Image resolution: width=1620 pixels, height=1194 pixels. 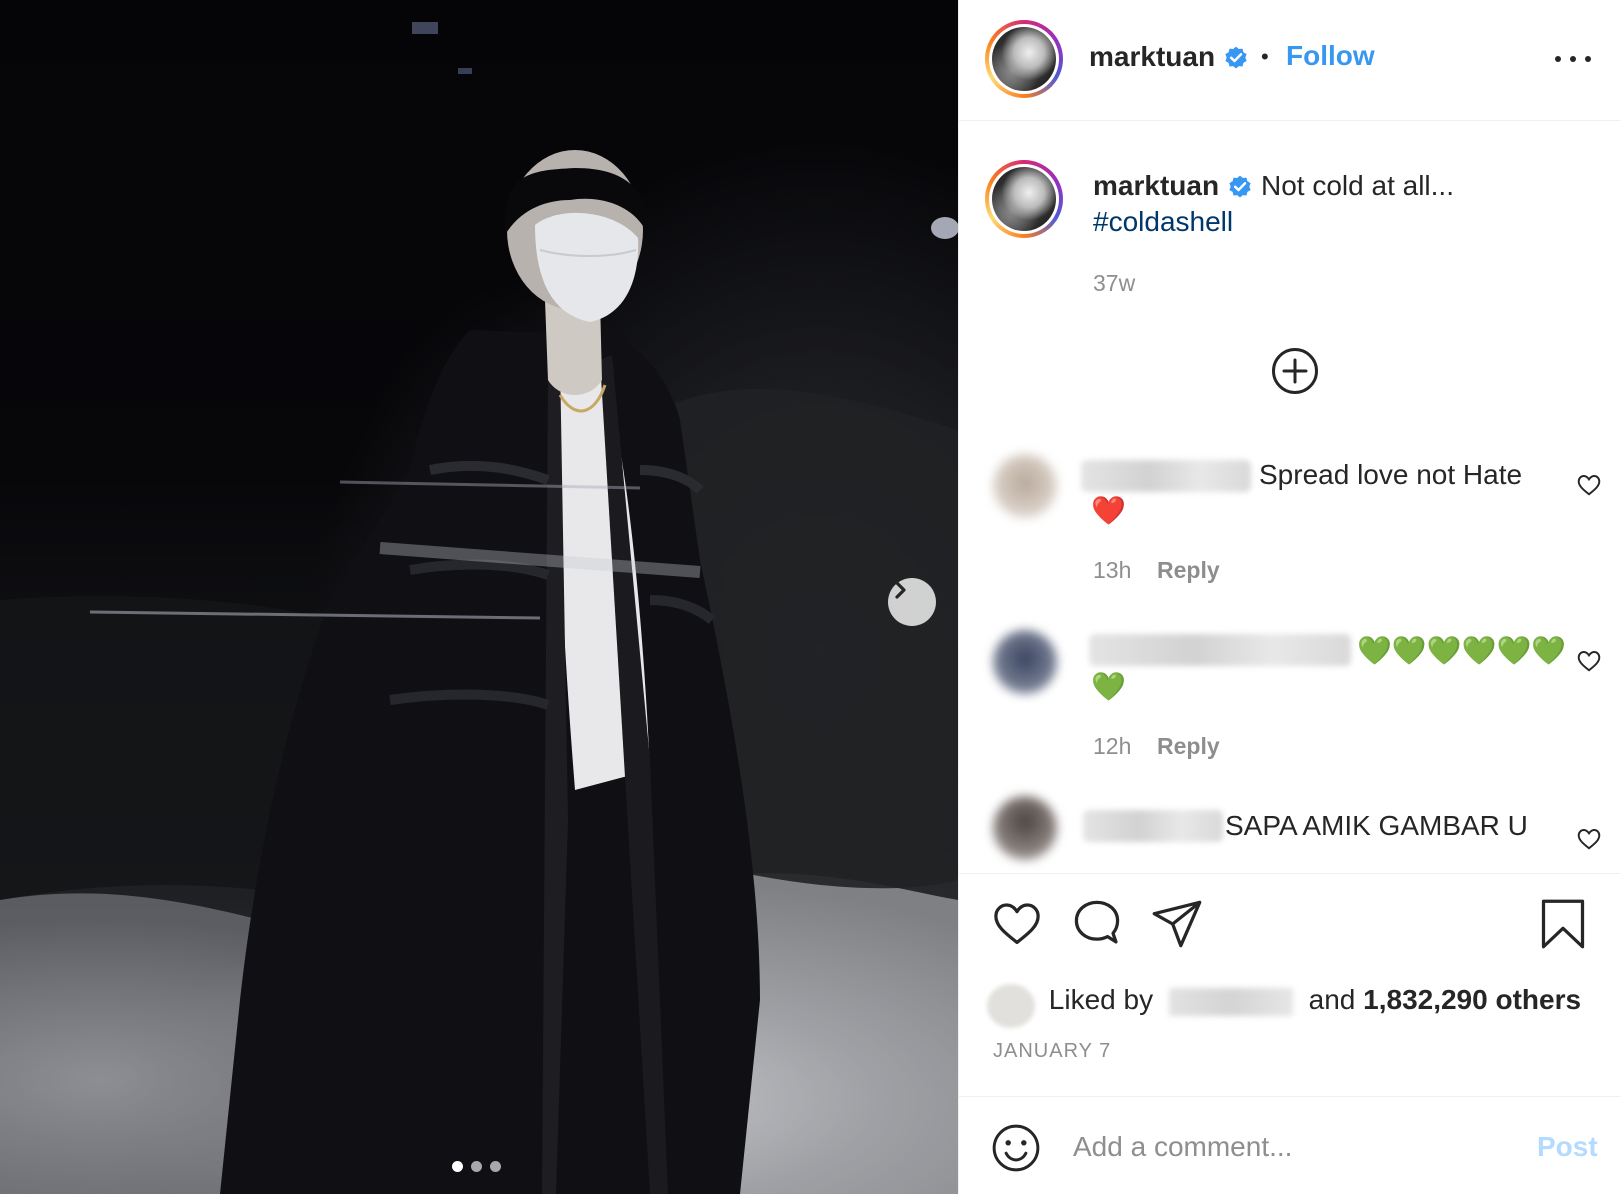 What do you see at coordinates (1462, 650) in the screenshot?
I see `comment-text: 💚💚💚💚💚💚` at bounding box center [1462, 650].